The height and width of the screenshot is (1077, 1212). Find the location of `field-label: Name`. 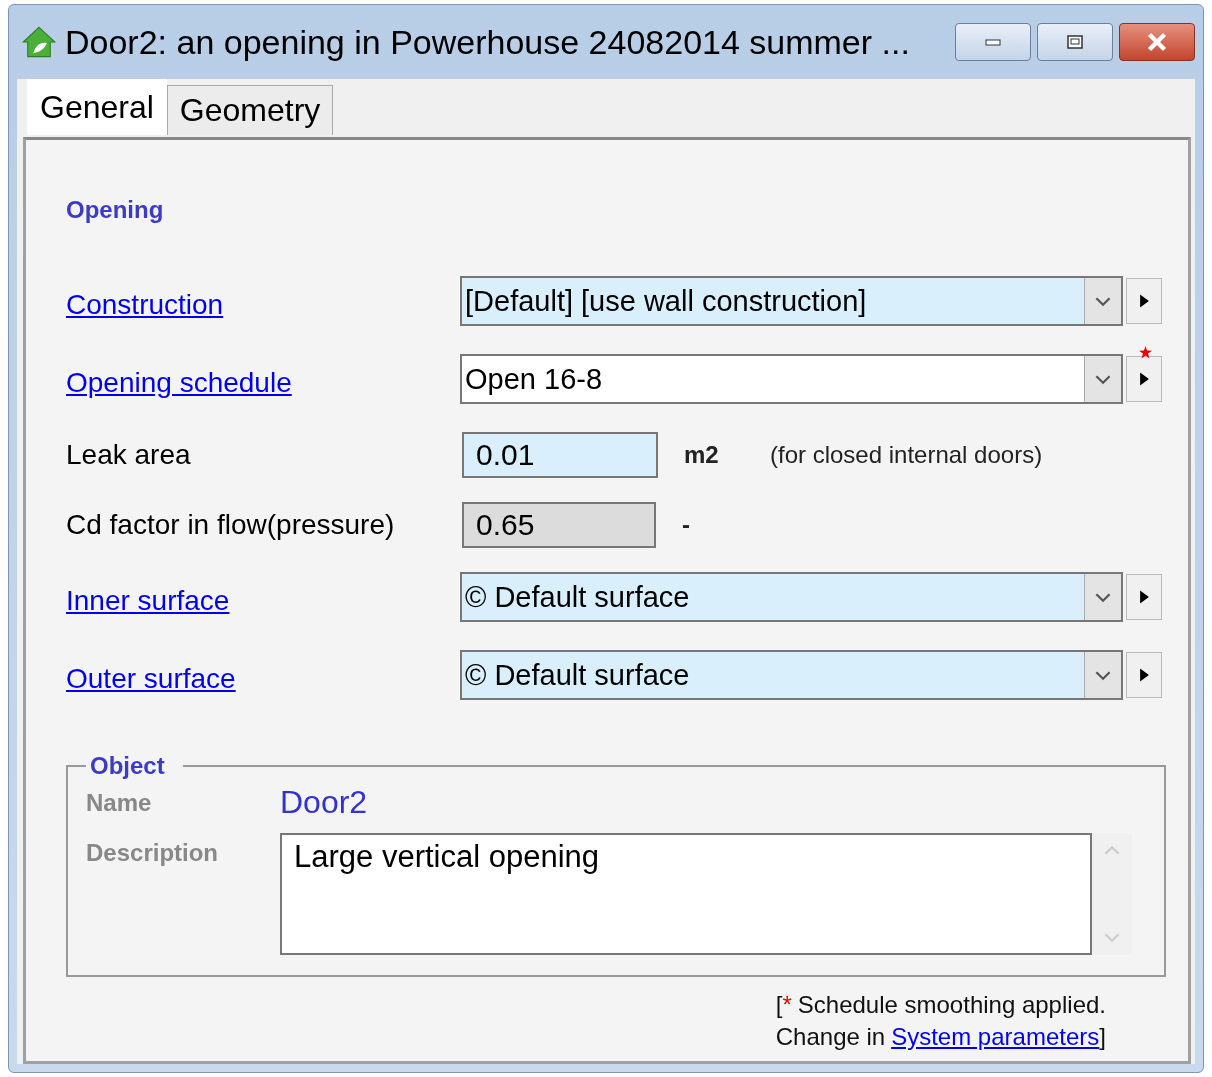

field-label: Name is located at coordinates (119, 802).